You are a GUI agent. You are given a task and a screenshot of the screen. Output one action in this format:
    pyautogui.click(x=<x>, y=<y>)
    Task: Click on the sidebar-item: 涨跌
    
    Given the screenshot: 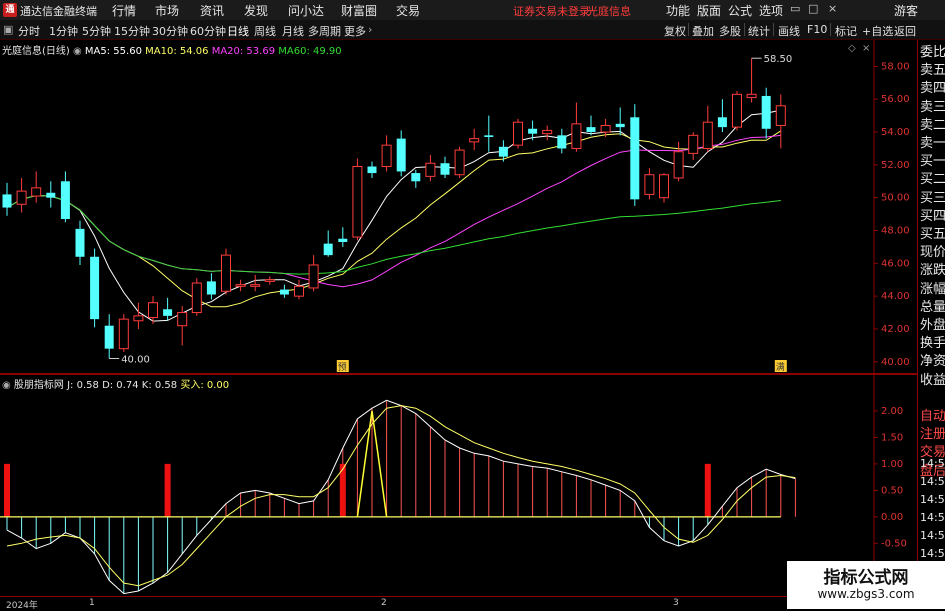 What is the action you would take?
    pyautogui.click(x=932, y=271)
    